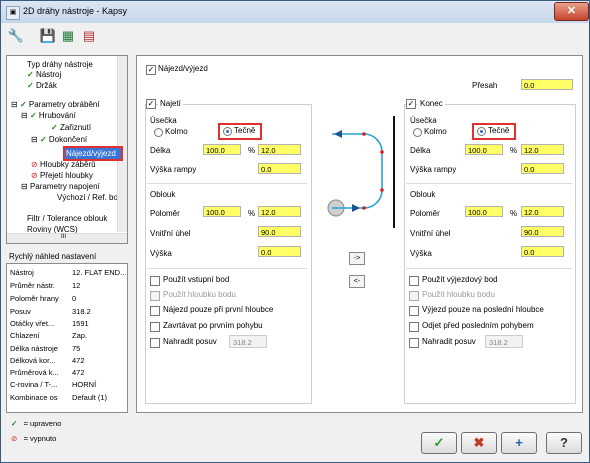 Image resolution: width=590 pixels, height=463 pixels. I want to click on entry-feed-field: 318.2, so click(248, 341).